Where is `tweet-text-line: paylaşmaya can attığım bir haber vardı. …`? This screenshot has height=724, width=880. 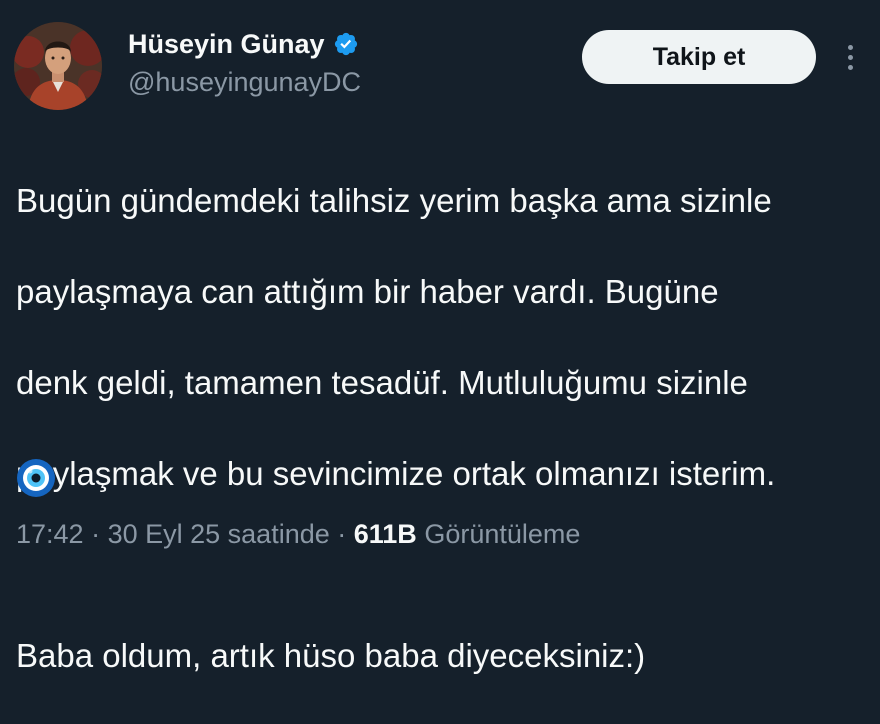
tweet-text-line: paylaşmaya can attığım bir haber vardı. … is located at coordinates (367, 291).